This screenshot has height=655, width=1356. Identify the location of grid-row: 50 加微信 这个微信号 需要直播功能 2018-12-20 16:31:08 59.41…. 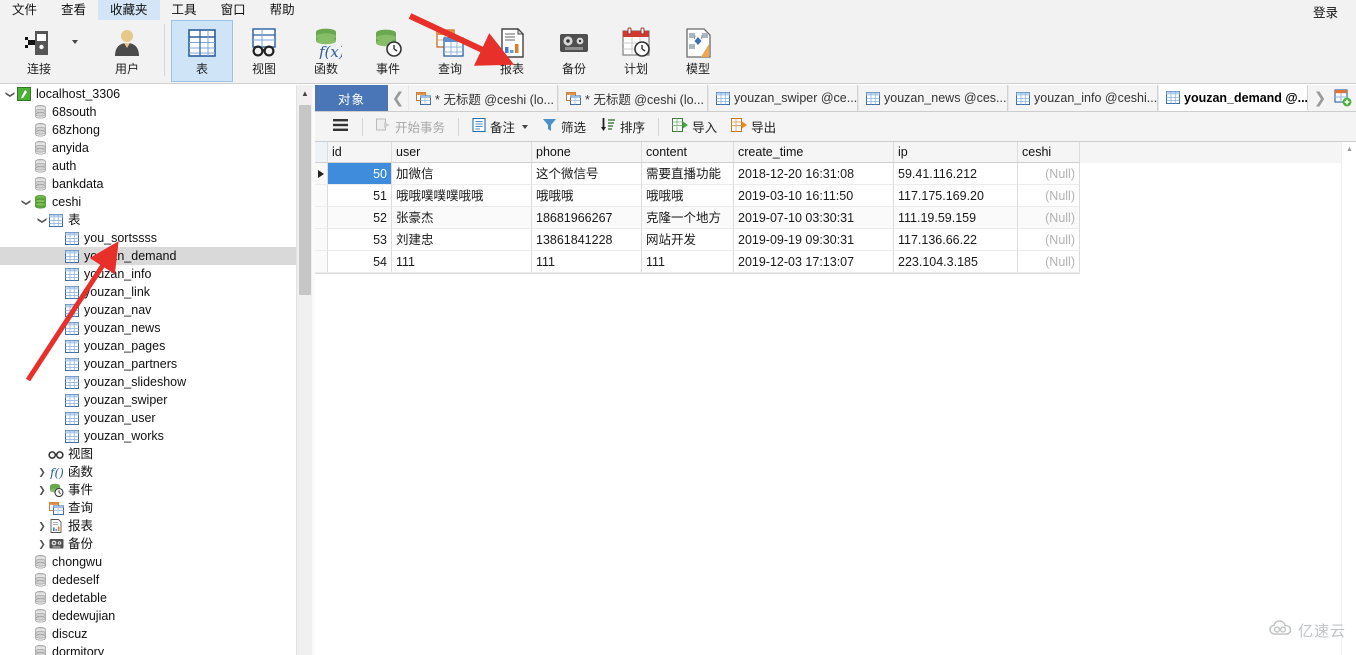
(835, 174).